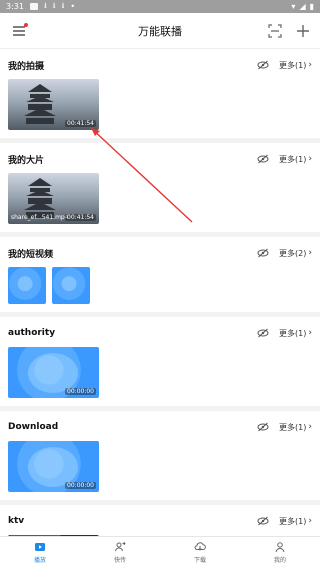 The height and width of the screenshot is (568, 320). I want to click on nav-item-play: 播放, so click(40, 552).